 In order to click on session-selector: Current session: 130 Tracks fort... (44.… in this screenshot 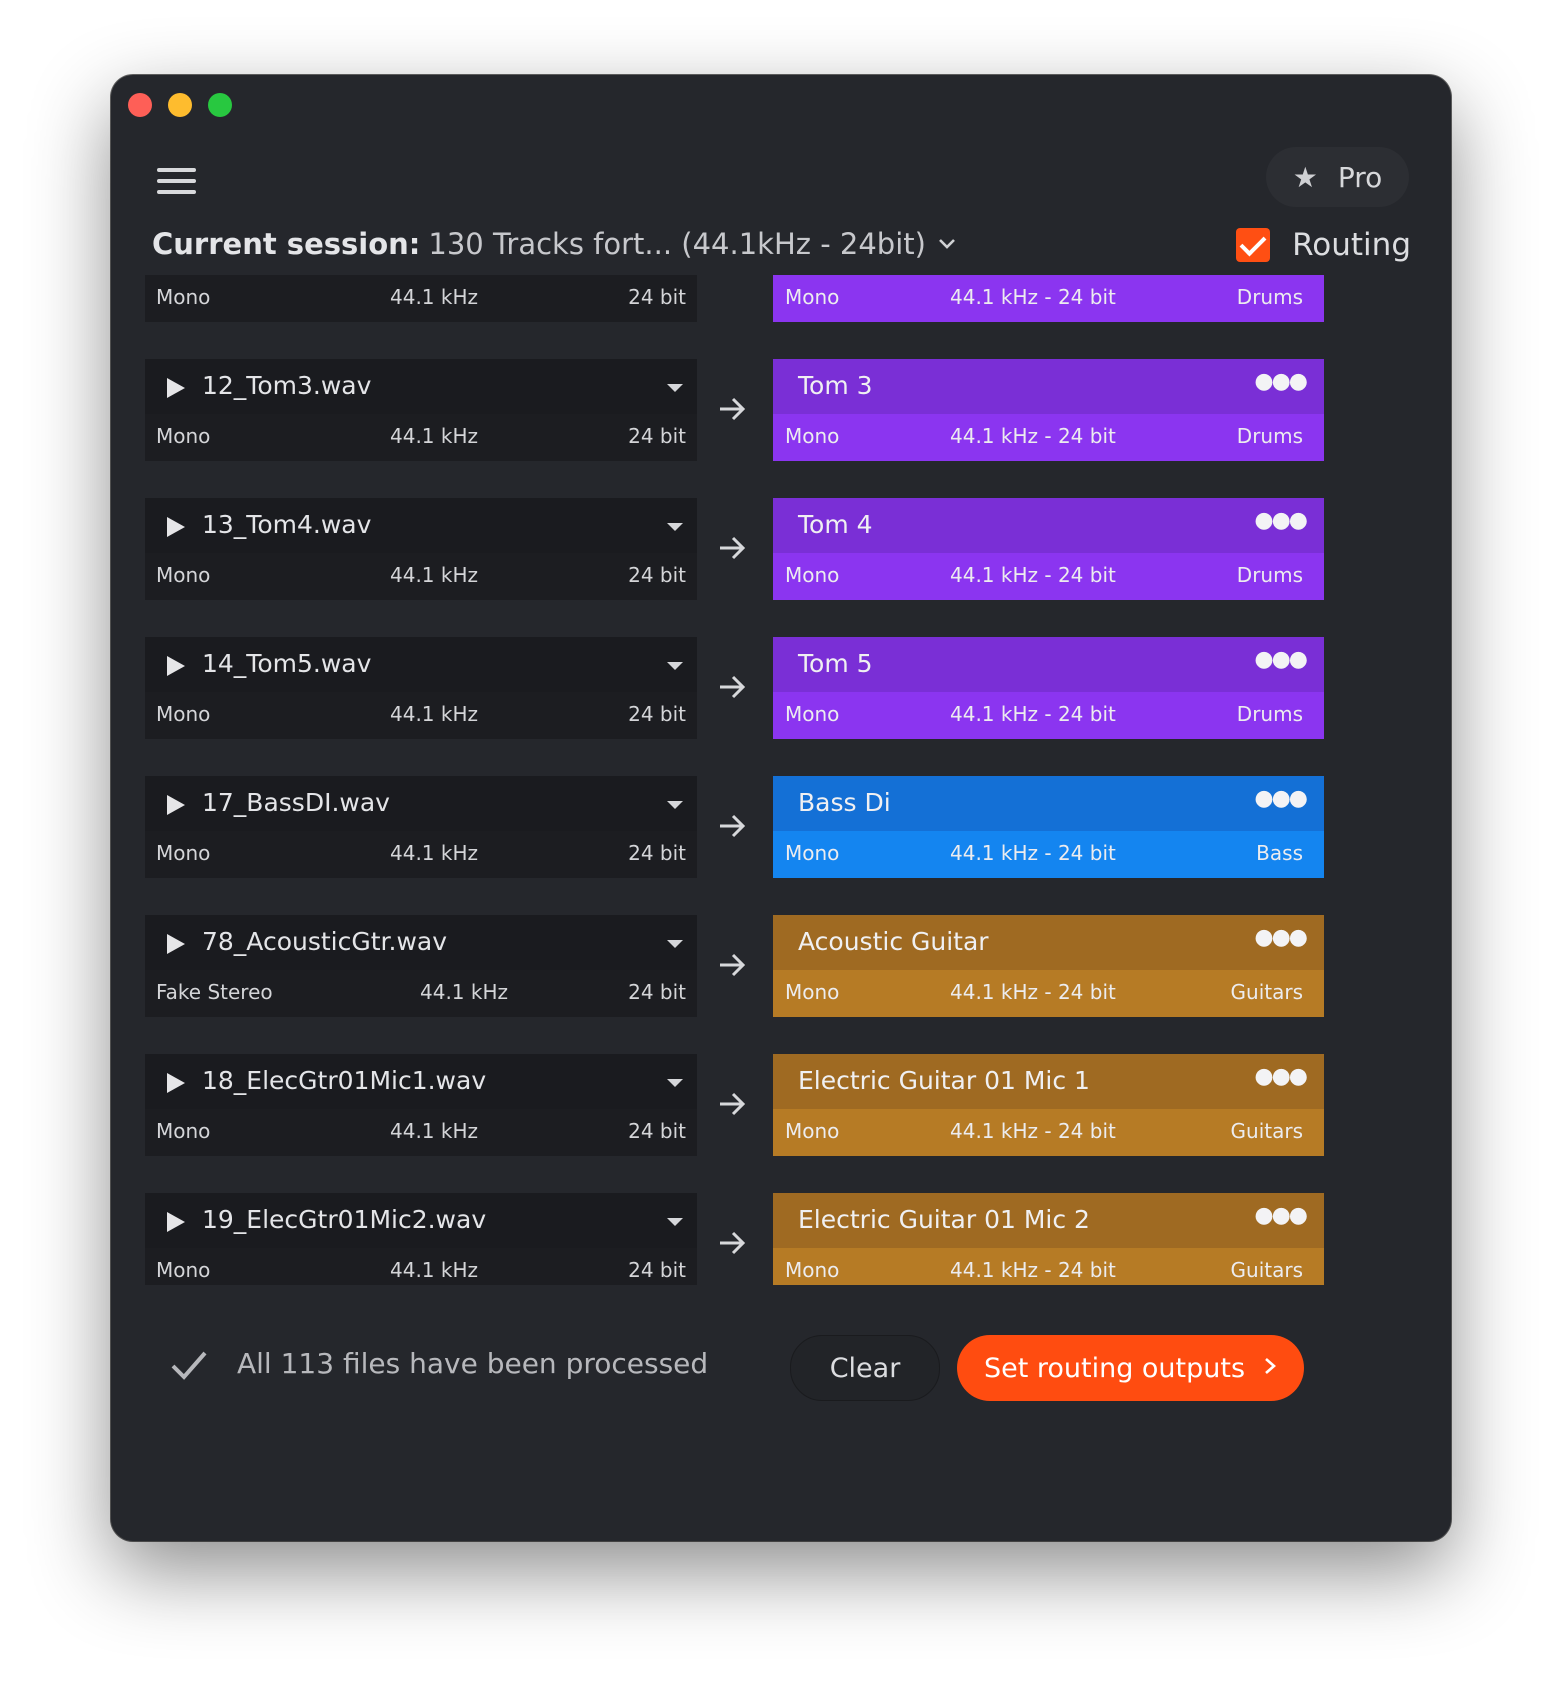, I will do `click(554, 244)`.